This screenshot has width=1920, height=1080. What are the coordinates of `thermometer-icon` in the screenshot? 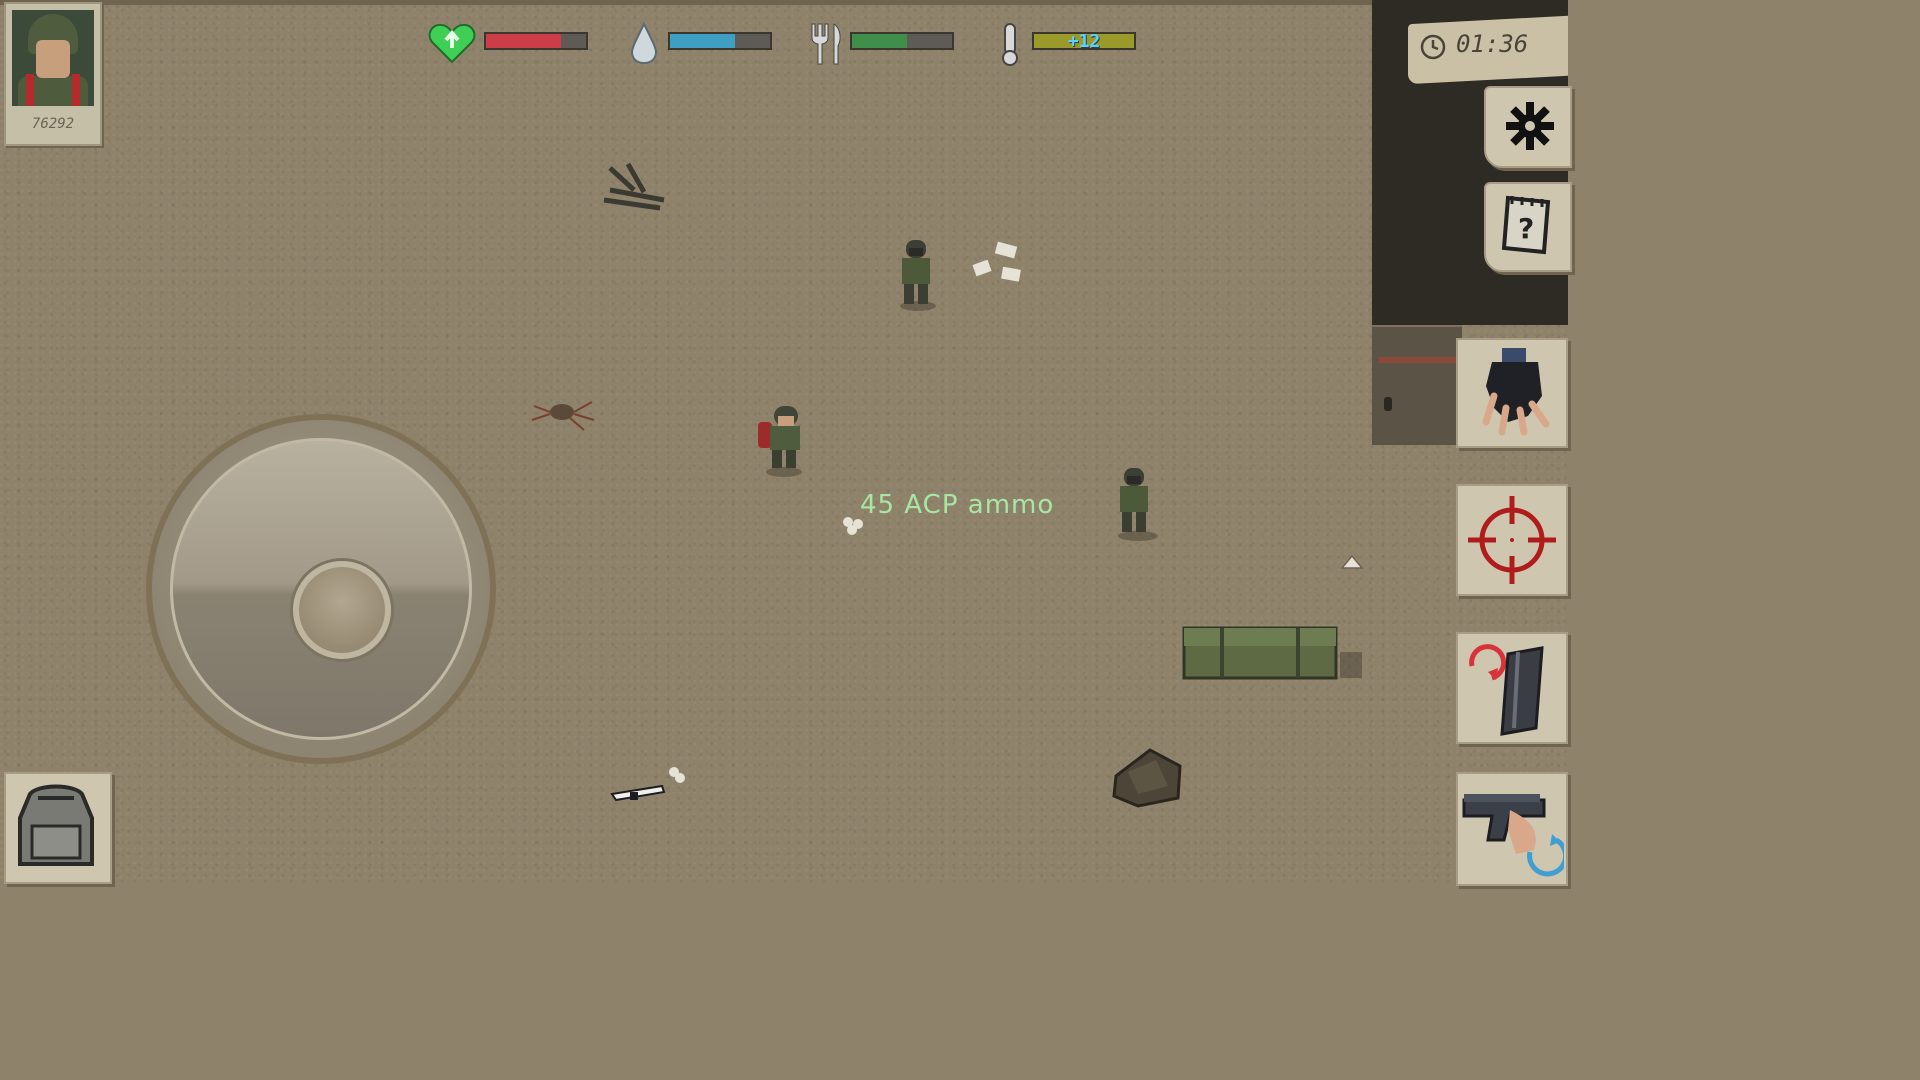 It's located at (1010, 44).